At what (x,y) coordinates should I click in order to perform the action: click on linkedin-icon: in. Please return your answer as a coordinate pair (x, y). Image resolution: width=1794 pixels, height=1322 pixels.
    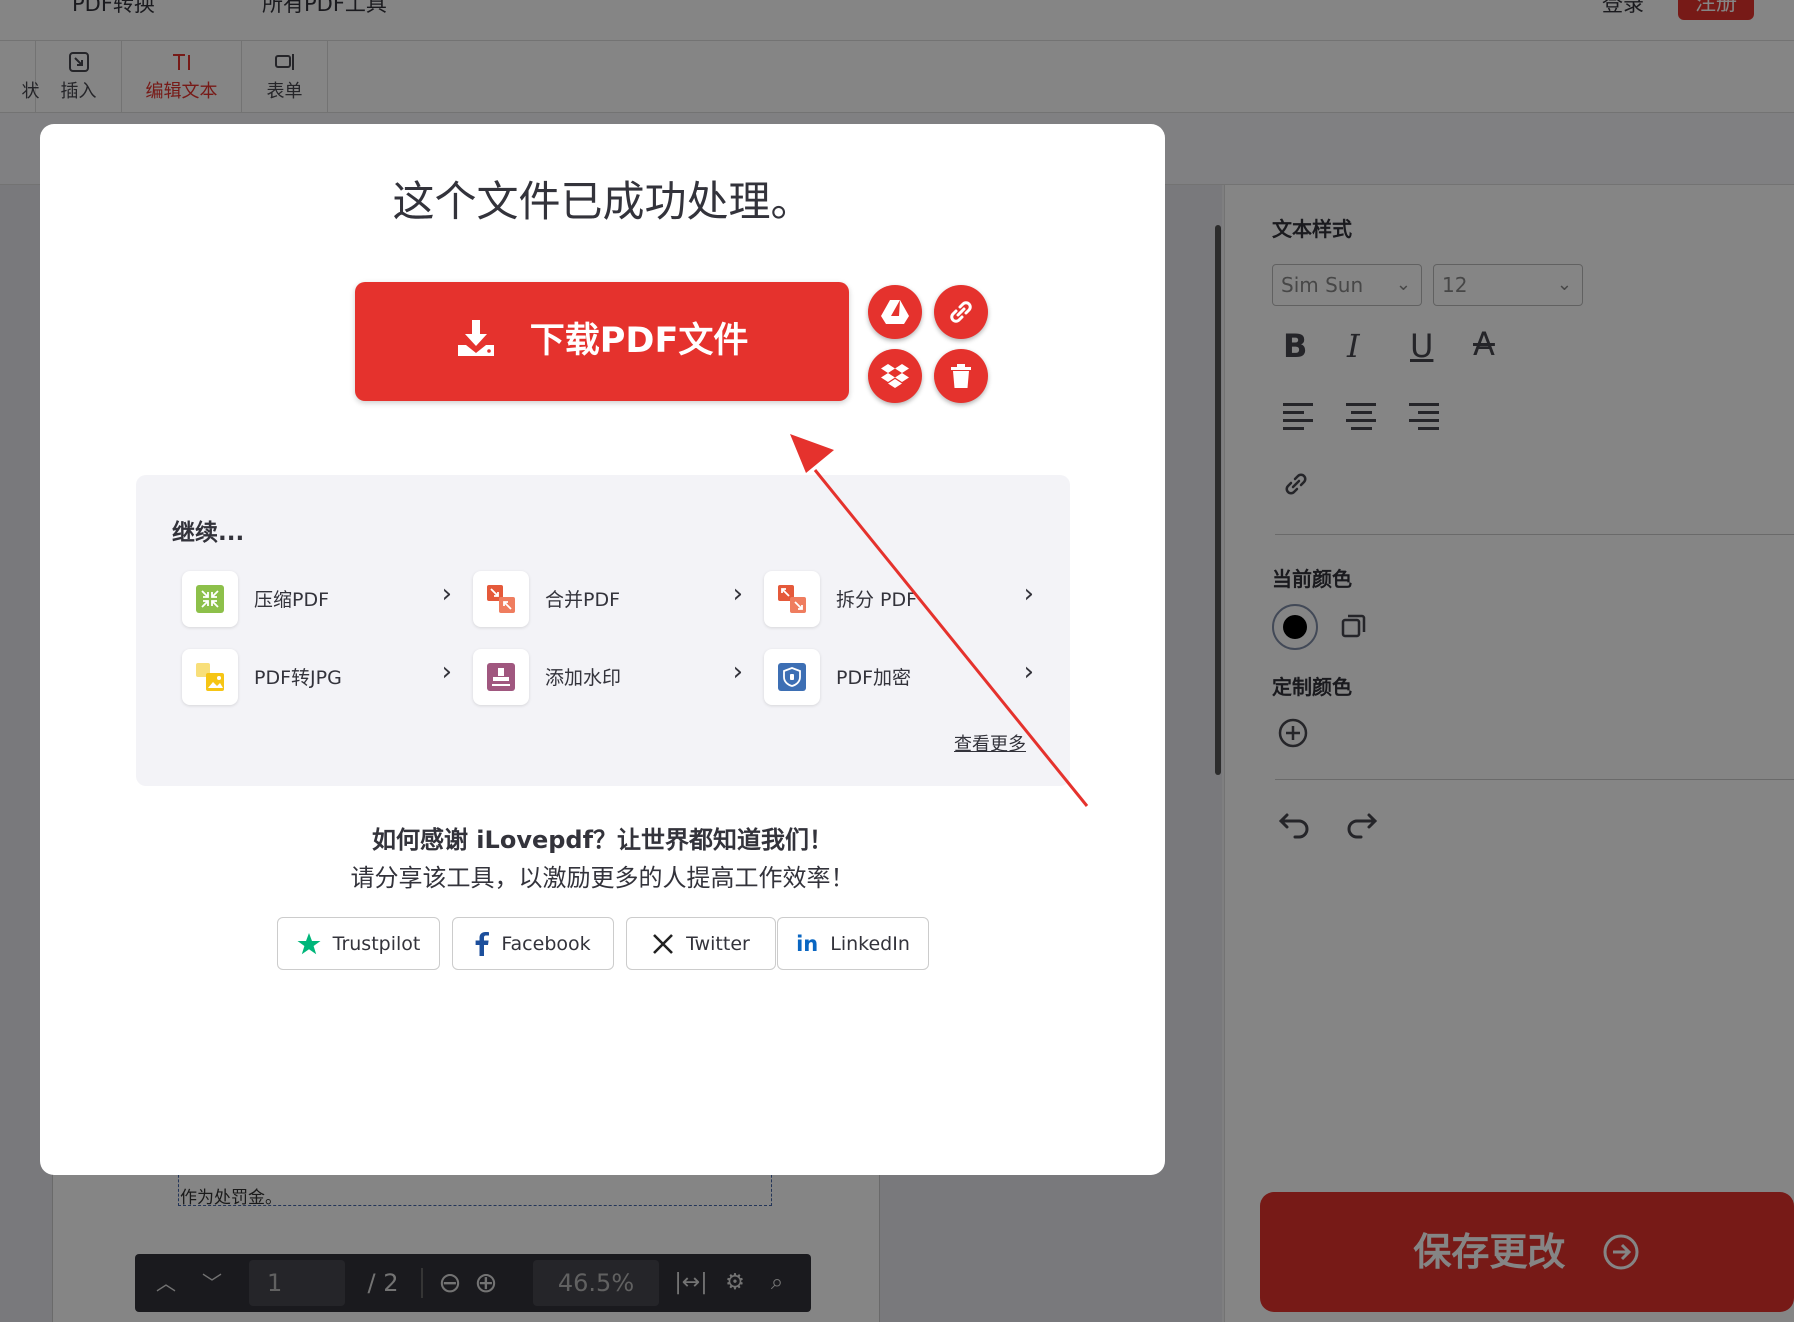
    Looking at the image, I should click on (807, 943).